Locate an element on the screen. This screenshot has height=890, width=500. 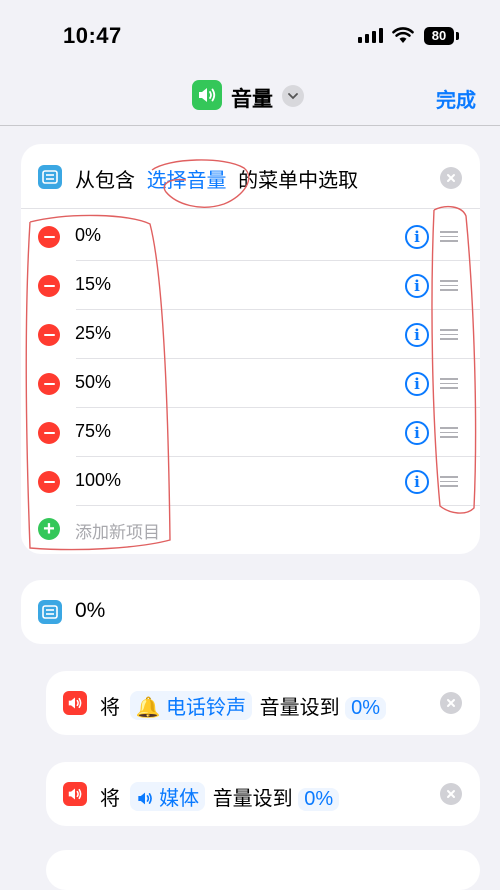
menu-item-label: 75% is located at coordinates (93, 431).